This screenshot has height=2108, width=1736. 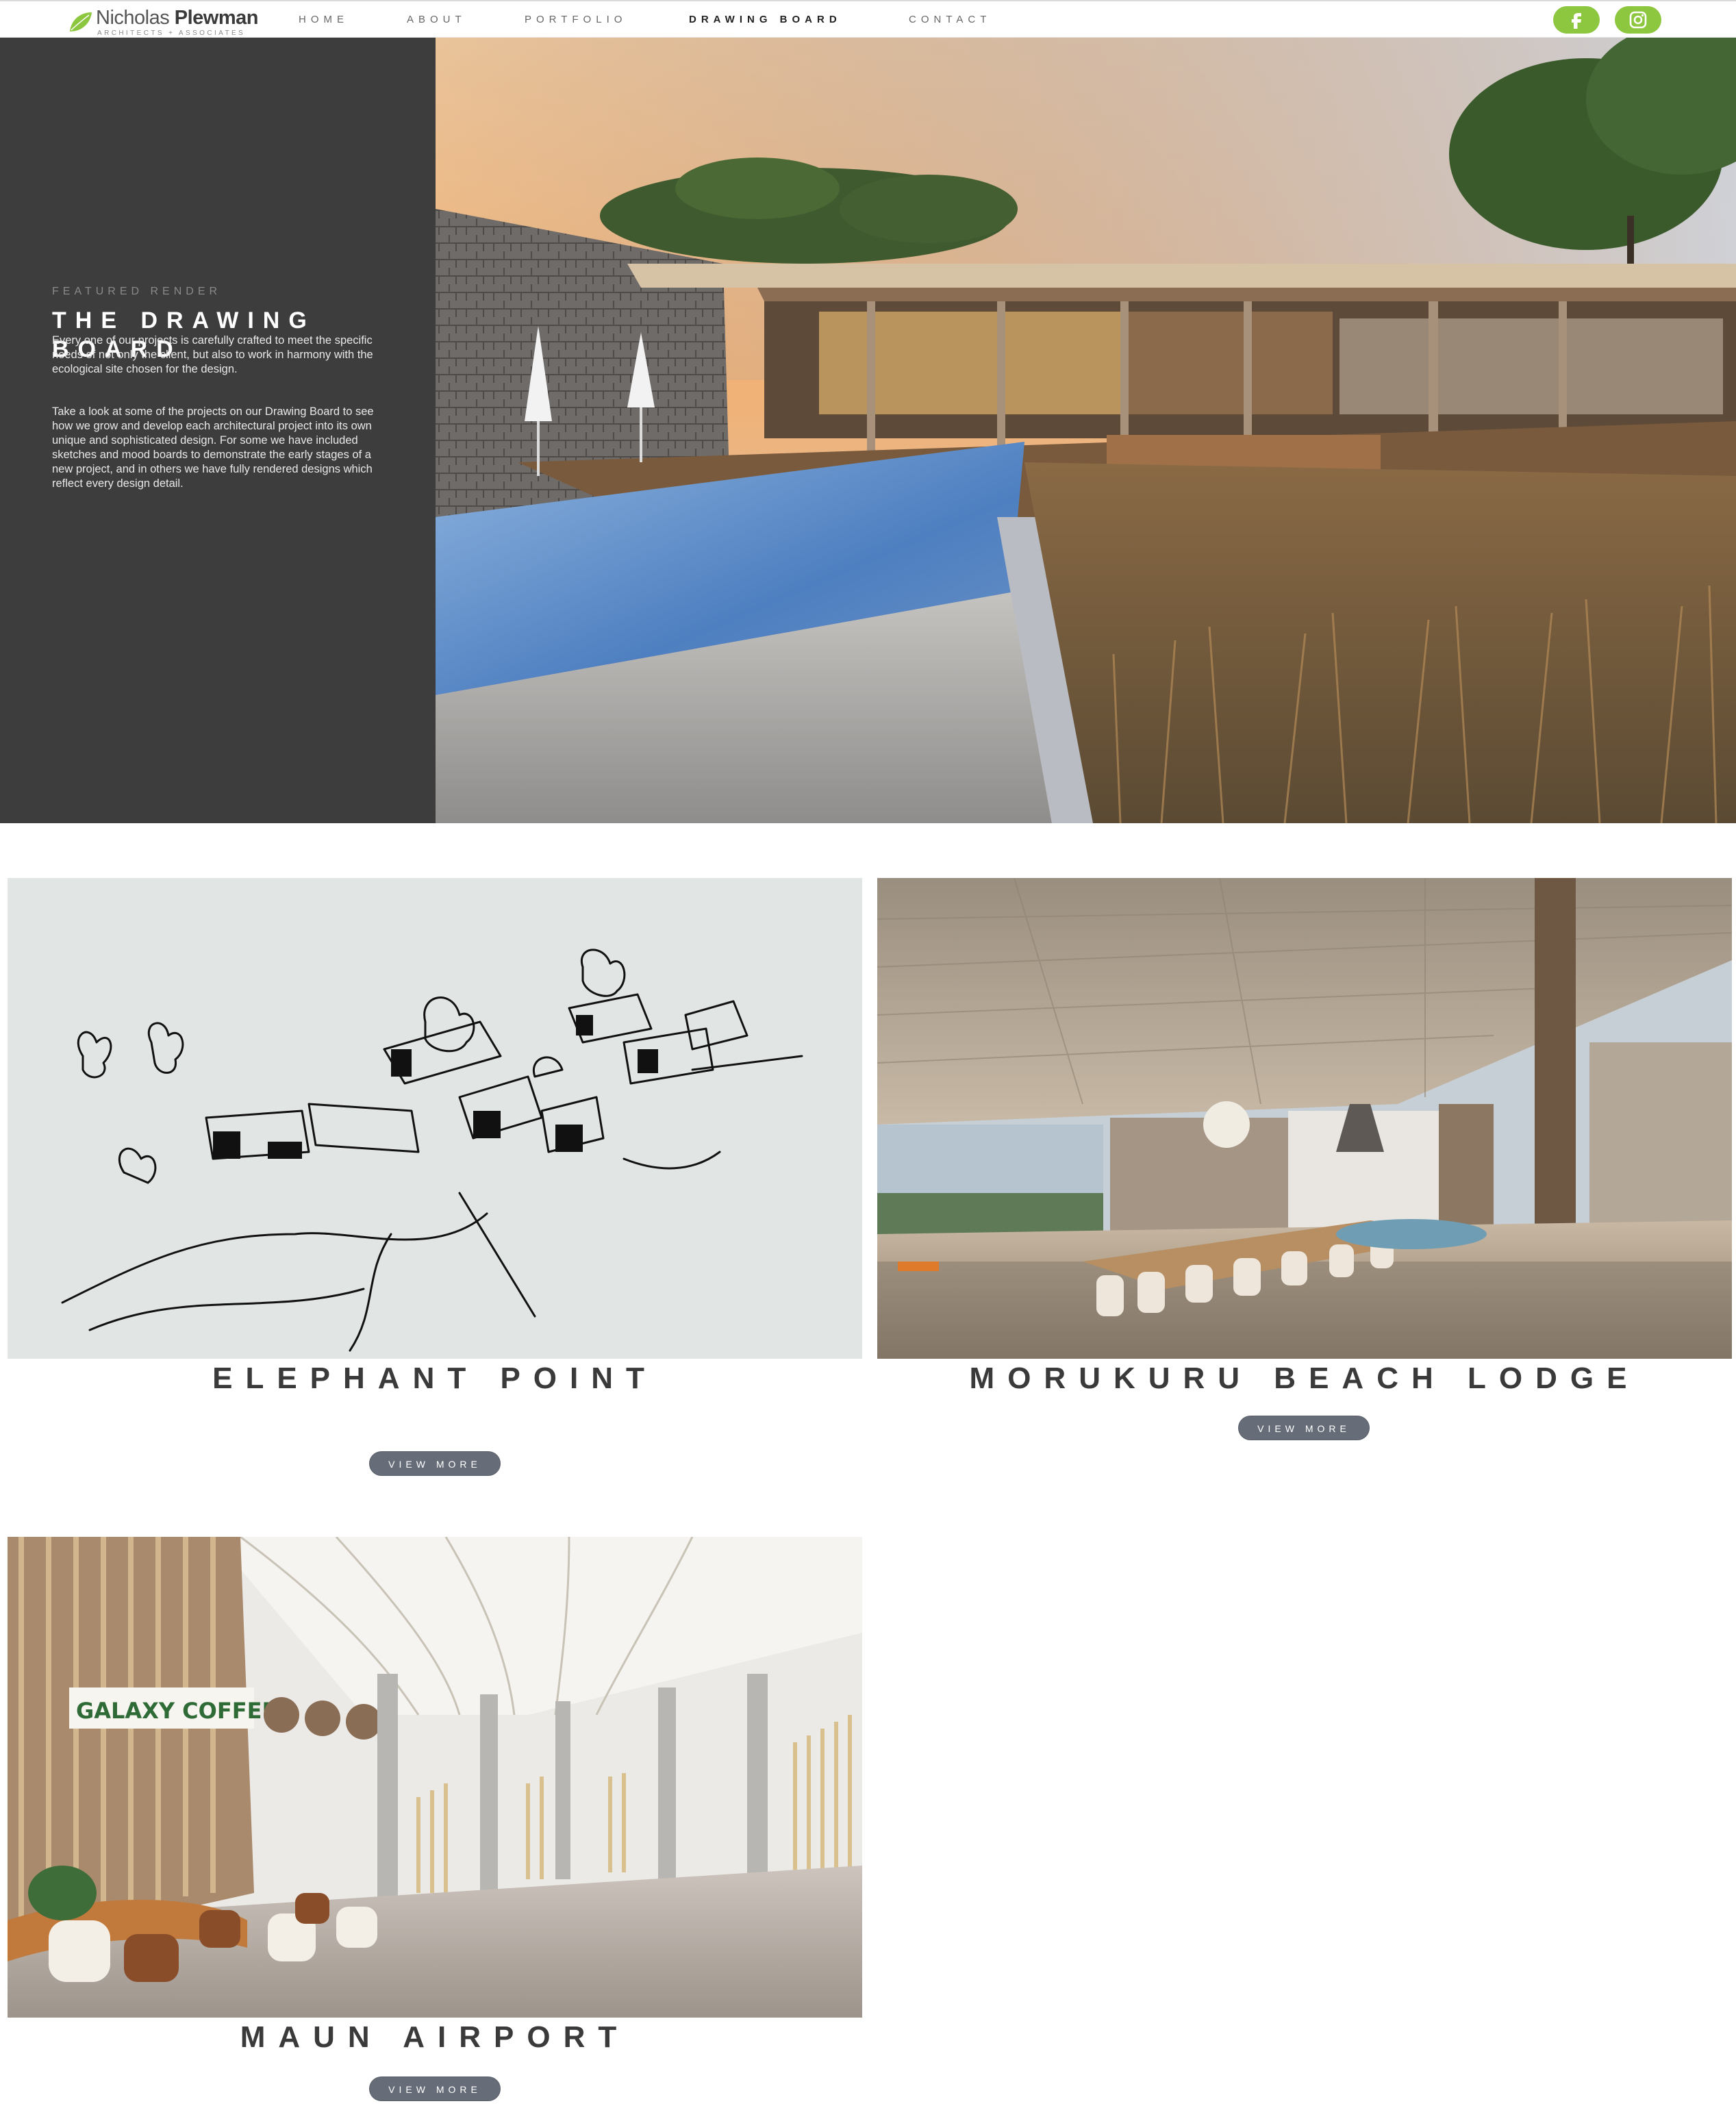 I want to click on galaxy-coffee-sign: GALAXY COFFEE, so click(x=176, y=1711).